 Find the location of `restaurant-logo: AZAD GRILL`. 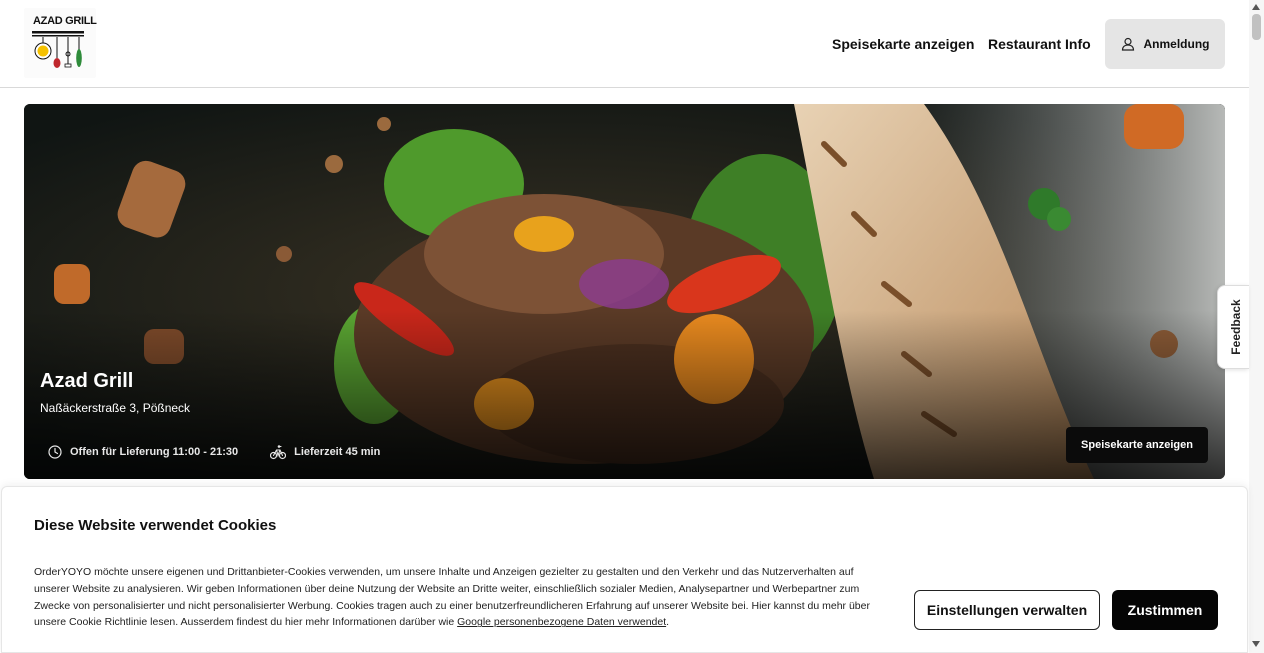

restaurant-logo: AZAD GRILL is located at coordinates (60, 43).